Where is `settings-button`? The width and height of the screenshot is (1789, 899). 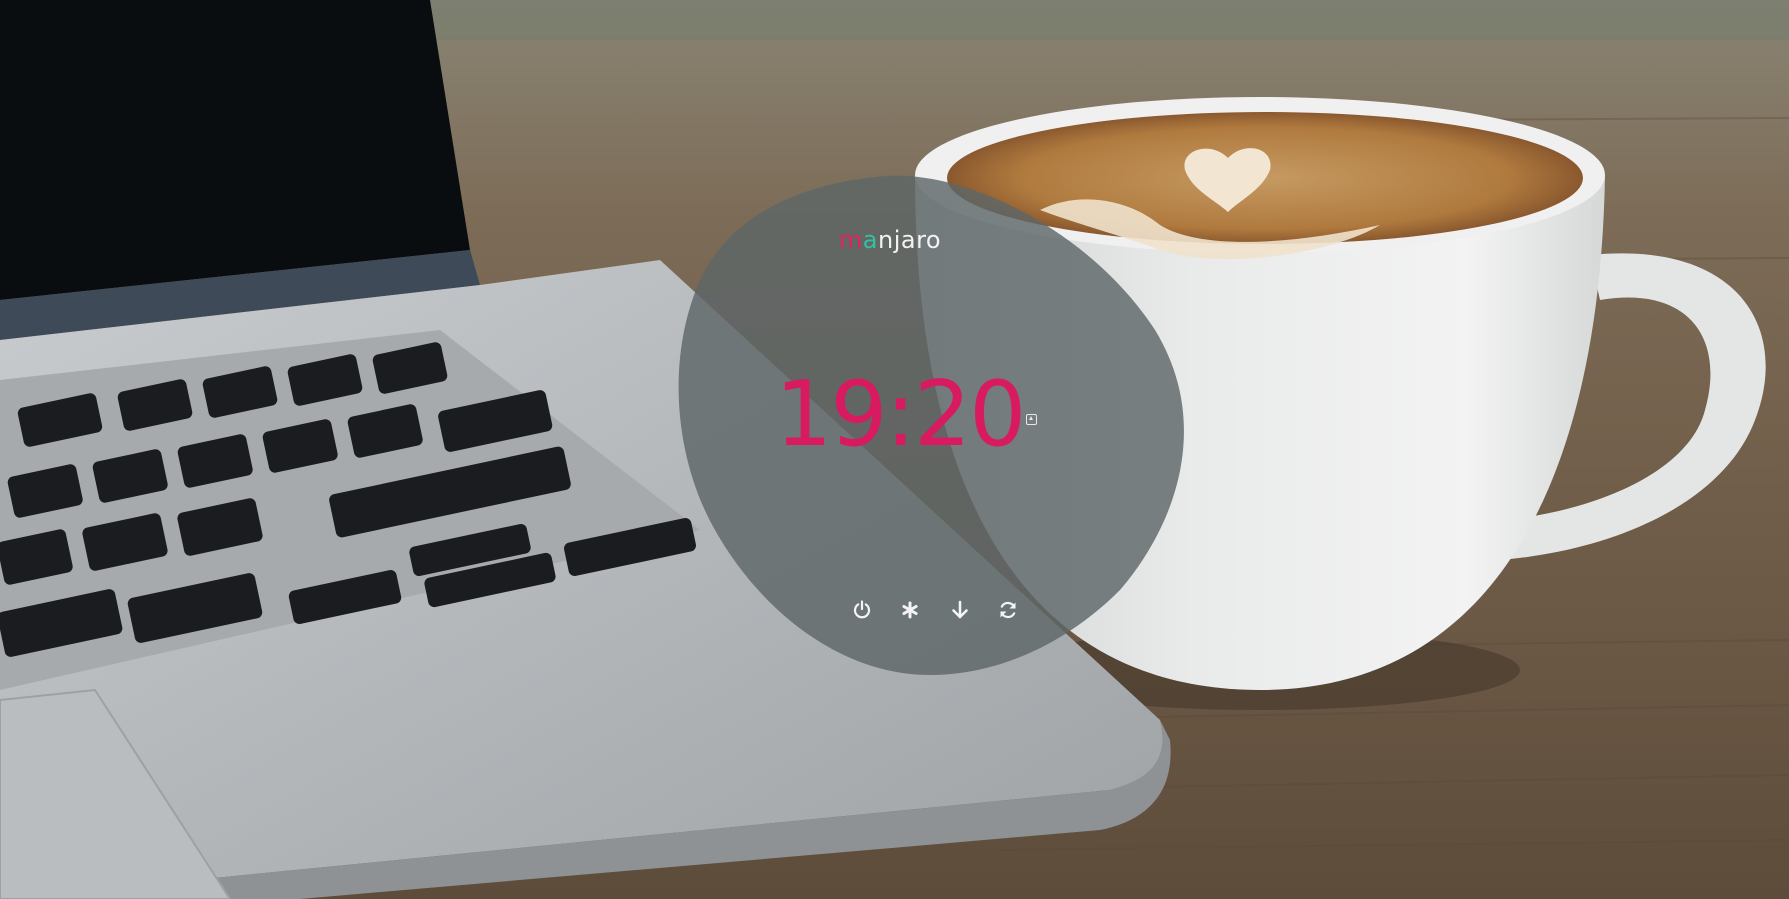 settings-button is located at coordinates (910, 610).